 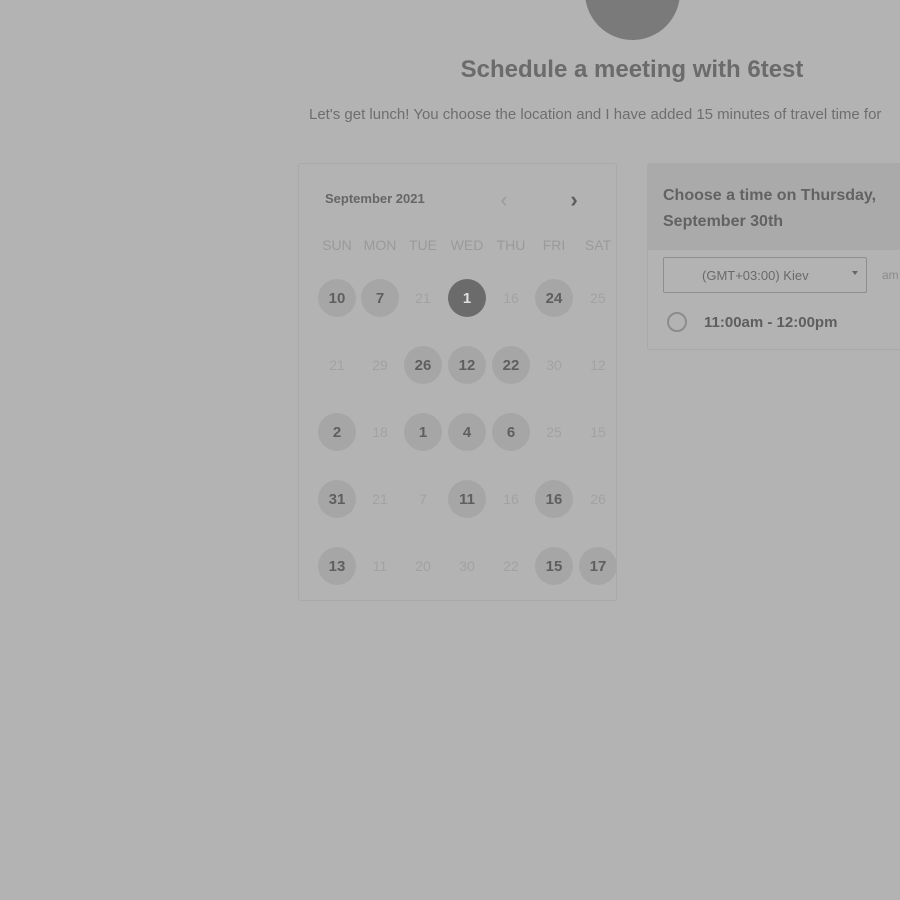 I want to click on calendar-day-unavailable: 26, so click(x=598, y=499).